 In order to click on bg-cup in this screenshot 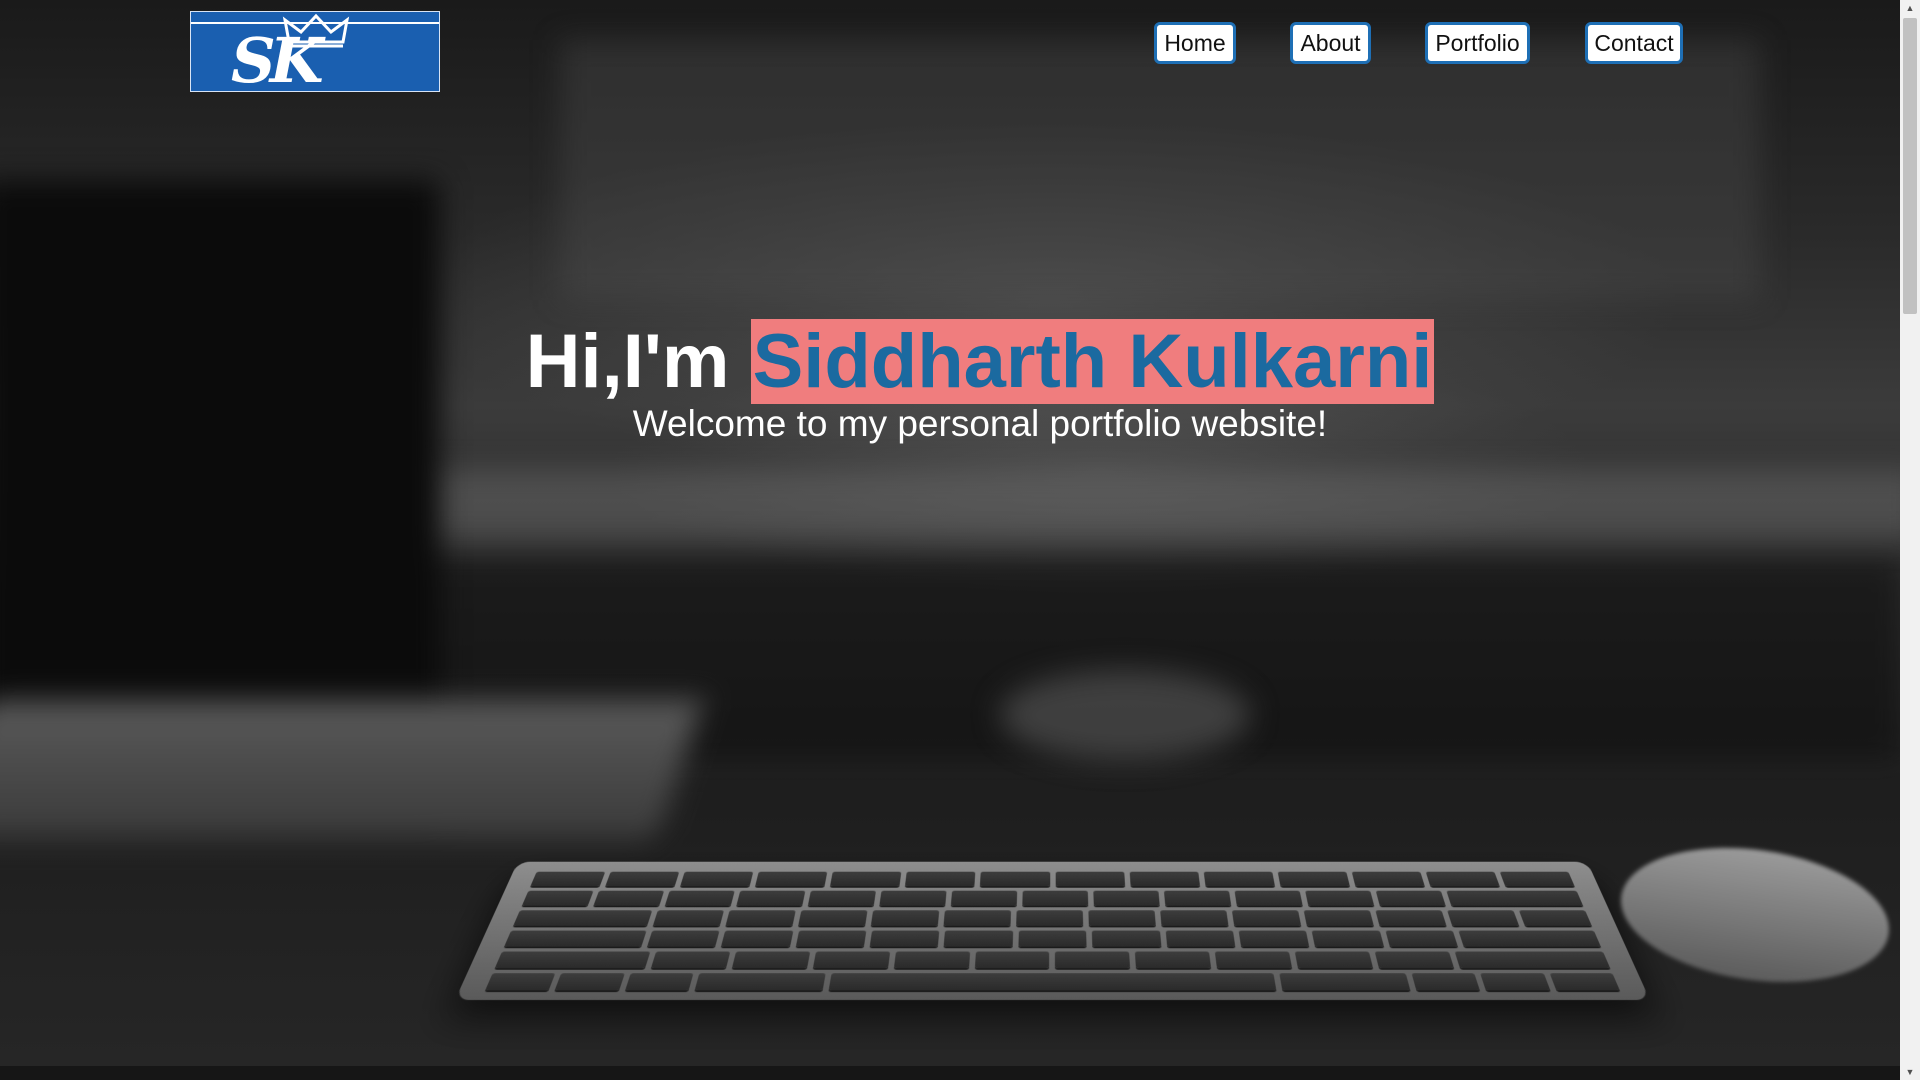, I will do `click(1125, 715)`.